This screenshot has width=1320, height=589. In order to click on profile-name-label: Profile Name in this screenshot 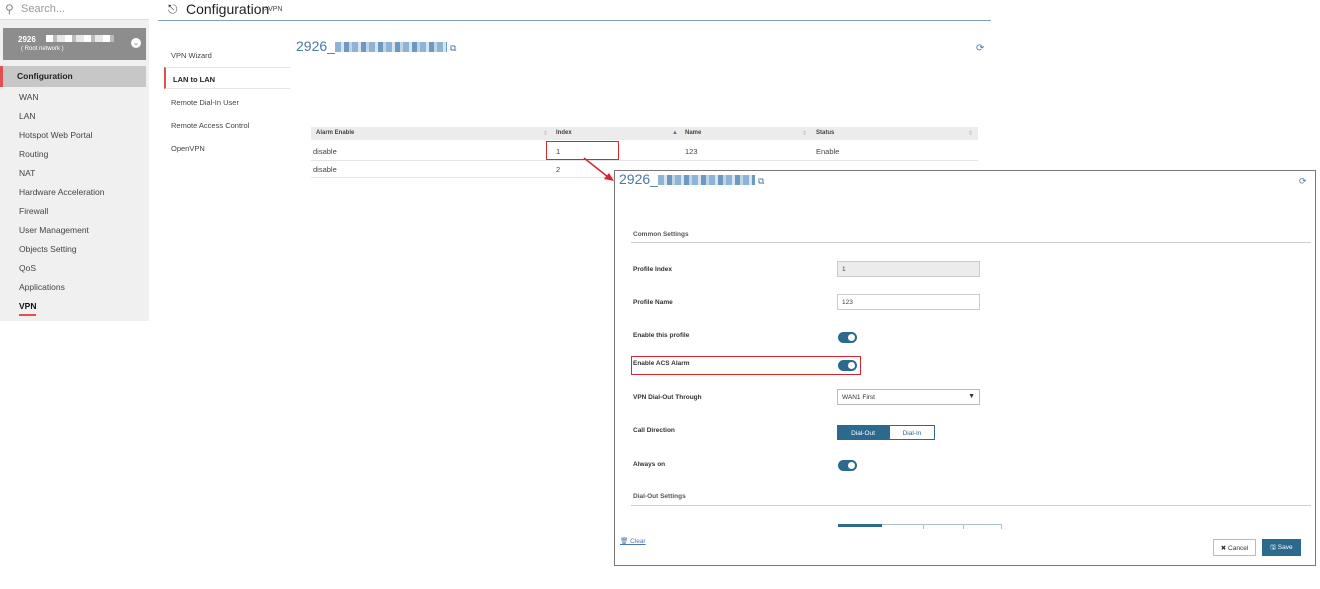, I will do `click(653, 302)`.